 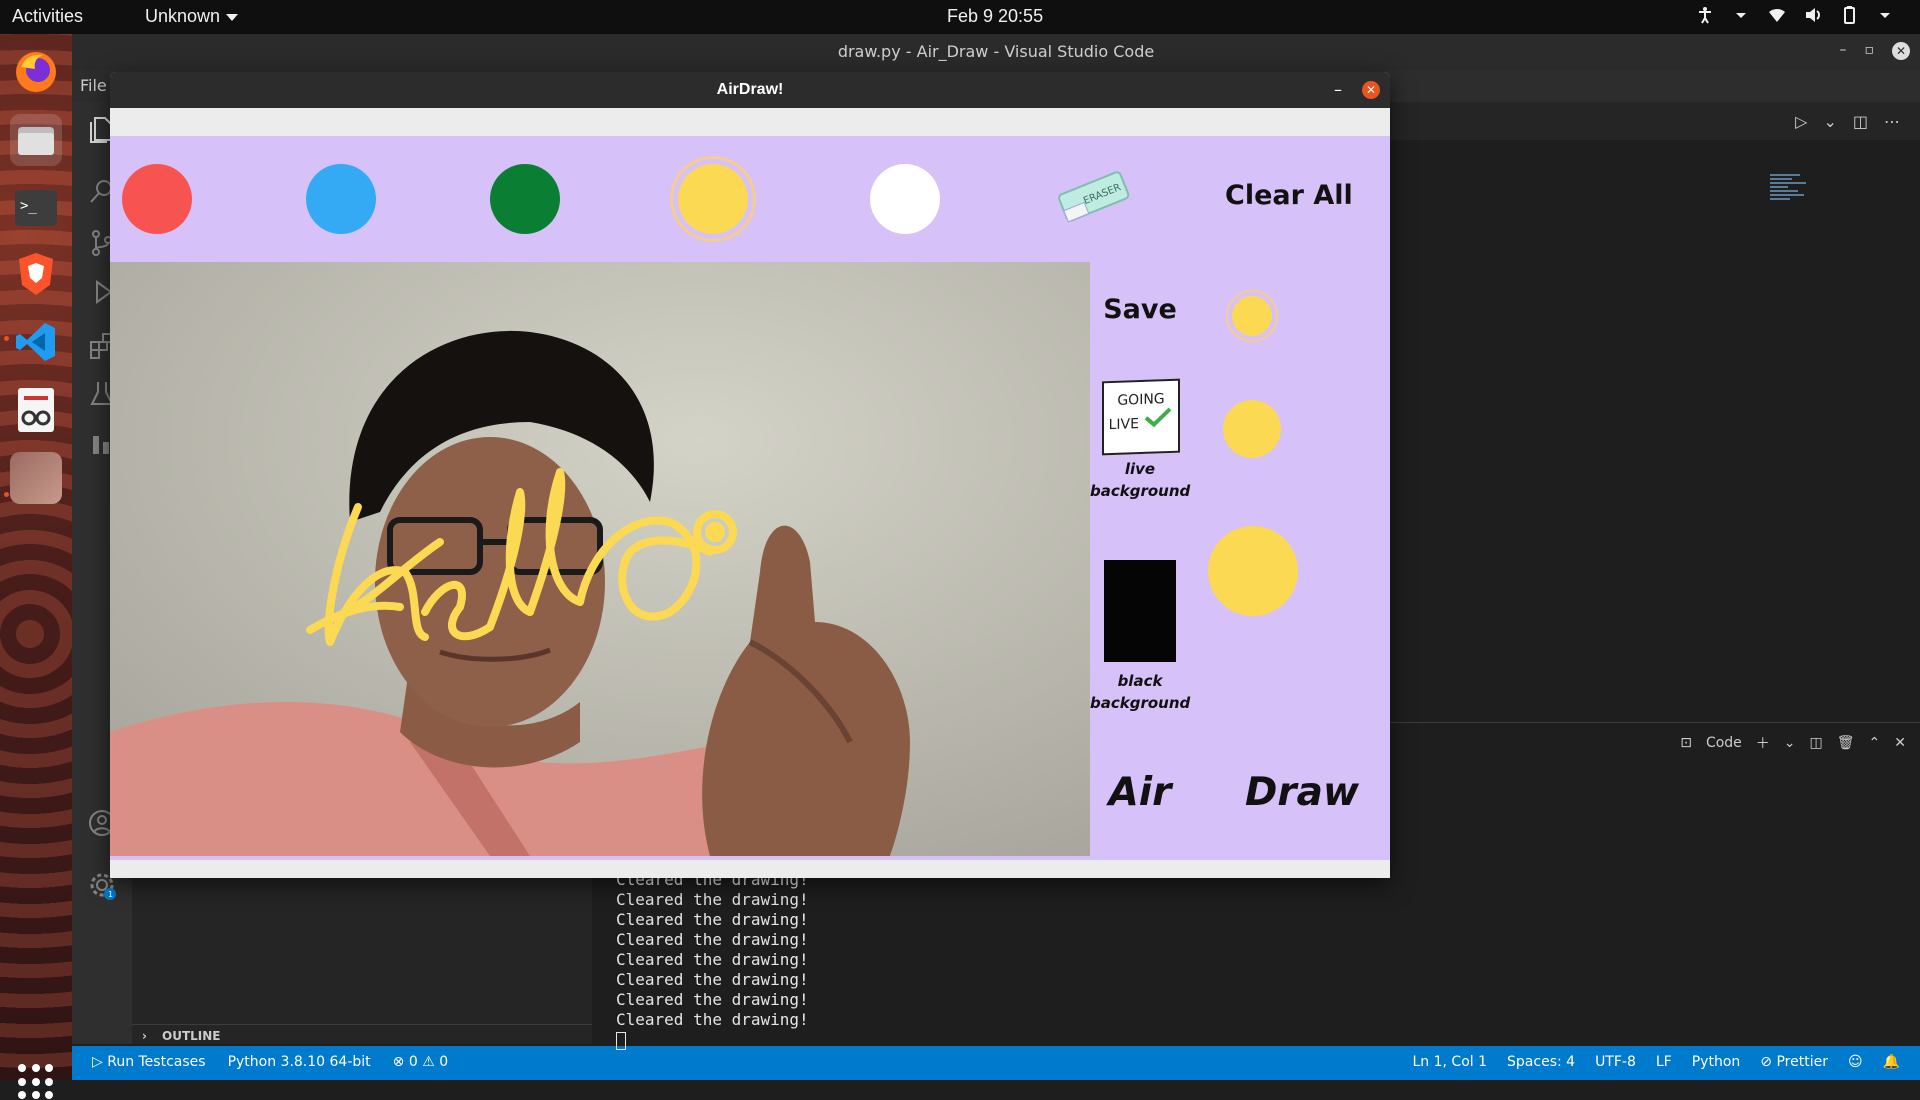 What do you see at coordinates (1790, 197) in the screenshot?
I see `minimap` at bounding box center [1790, 197].